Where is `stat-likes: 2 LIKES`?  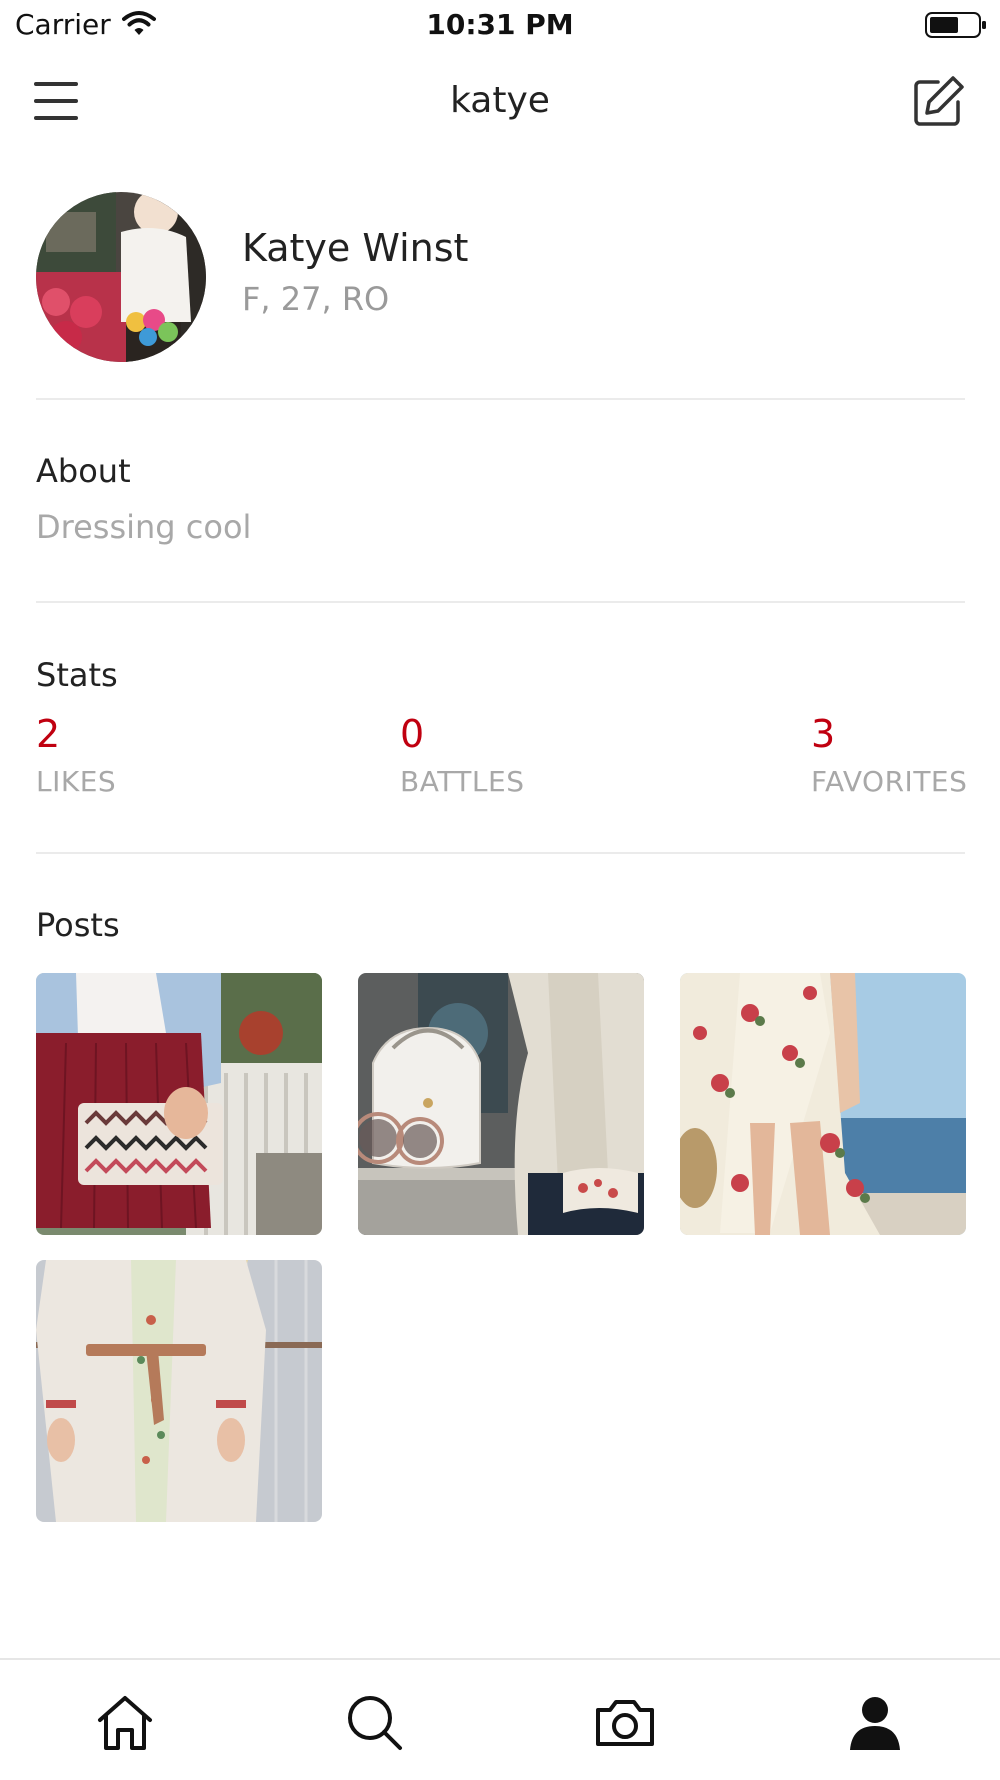 stat-likes: 2 LIKES is located at coordinates (76, 755).